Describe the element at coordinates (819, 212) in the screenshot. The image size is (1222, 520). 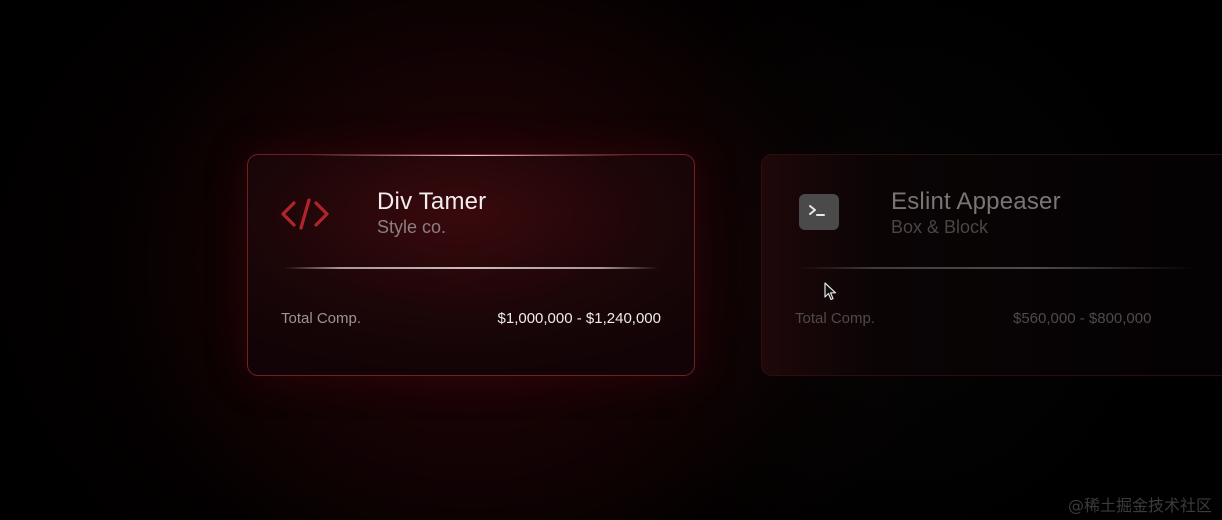
I see `terminal-icon` at that location.